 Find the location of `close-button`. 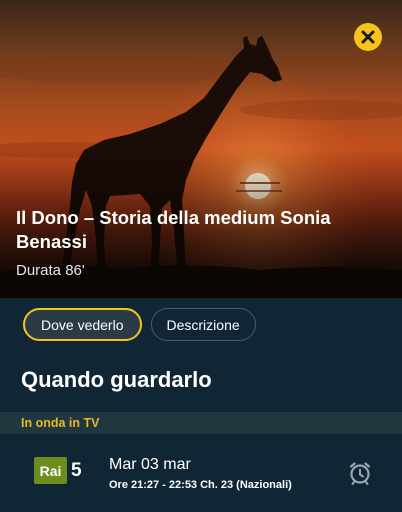

close-button is located at coordinates (368, 37).